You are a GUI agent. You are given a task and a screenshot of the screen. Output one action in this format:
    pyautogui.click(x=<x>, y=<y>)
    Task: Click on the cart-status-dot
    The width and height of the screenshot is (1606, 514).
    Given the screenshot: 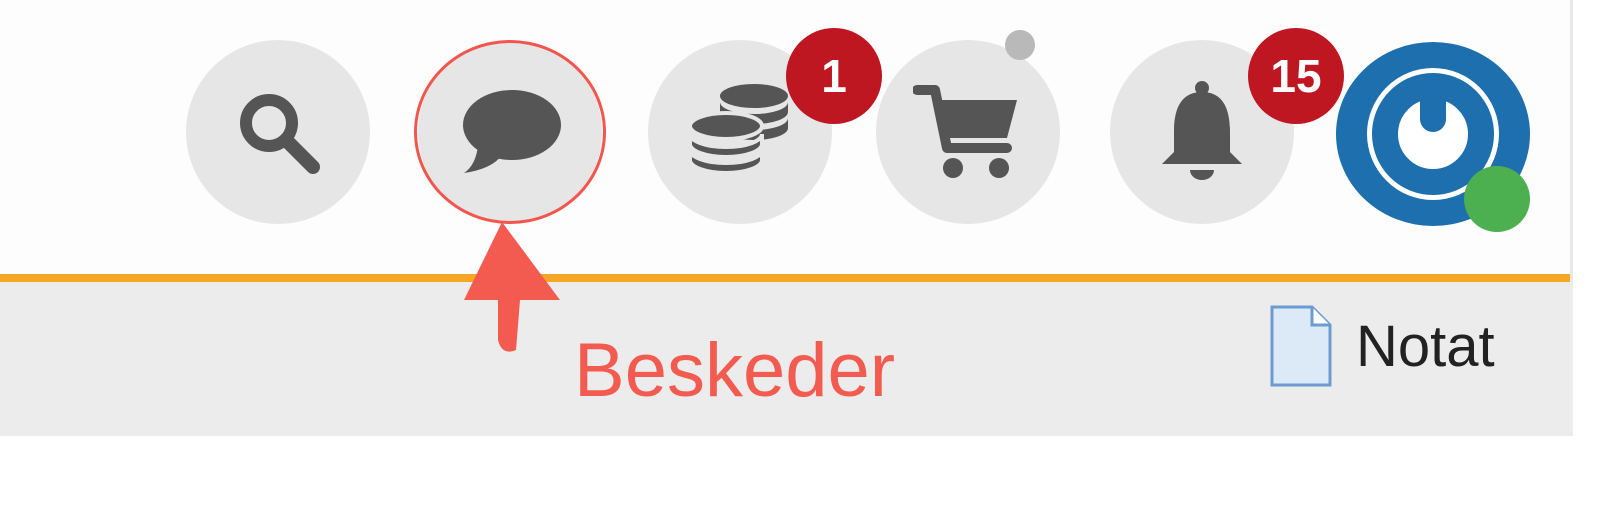 What is the action you would take?
    pyautogui.click(x=1020, y=45)
    